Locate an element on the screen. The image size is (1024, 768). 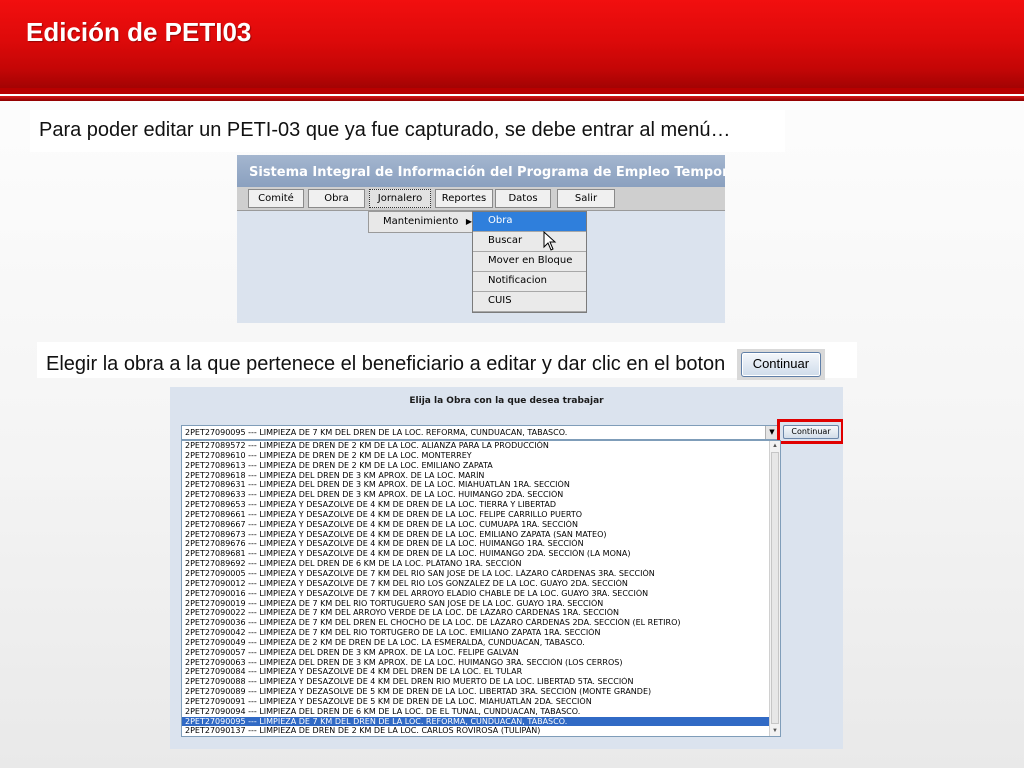
slide-title: Edición de PETI03 is located at coordinates (139, 32).